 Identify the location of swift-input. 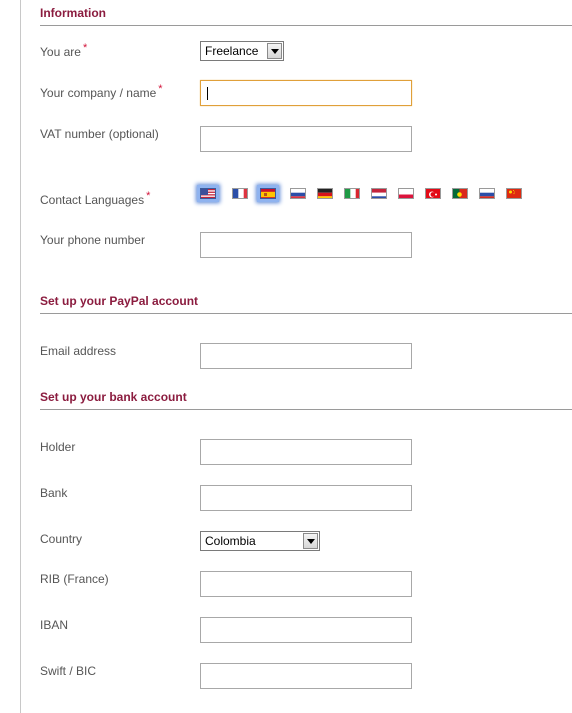
(306, 676).